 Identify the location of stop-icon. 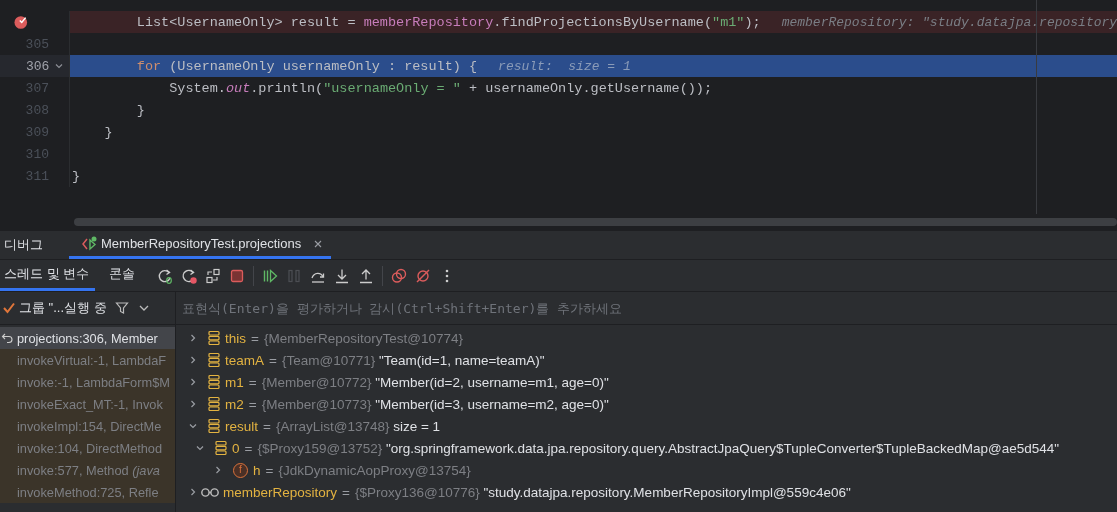
(237, 275).